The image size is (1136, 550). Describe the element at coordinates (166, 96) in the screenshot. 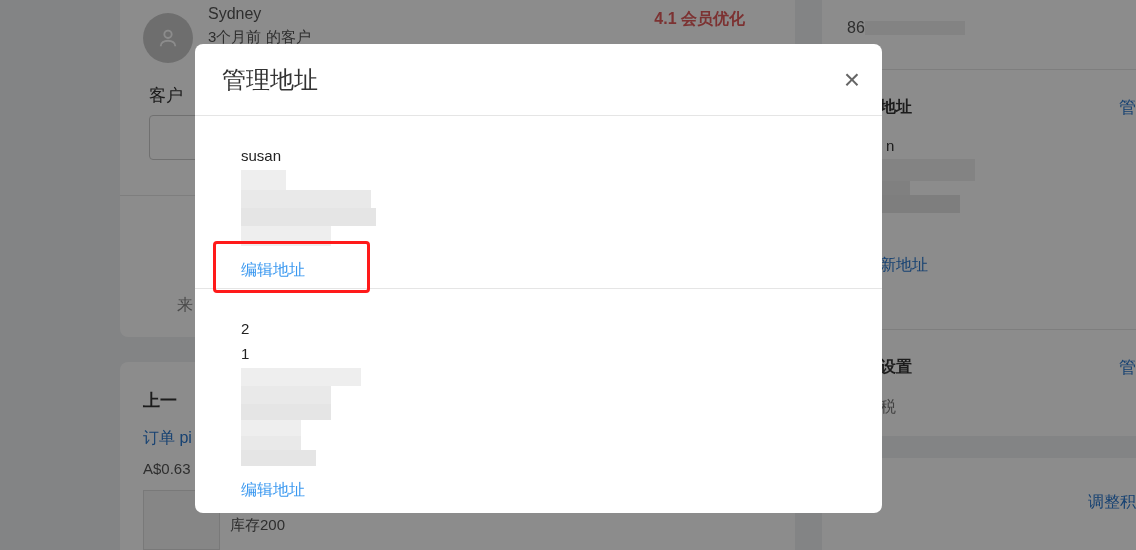

I see `note-label: 客户` at that location.